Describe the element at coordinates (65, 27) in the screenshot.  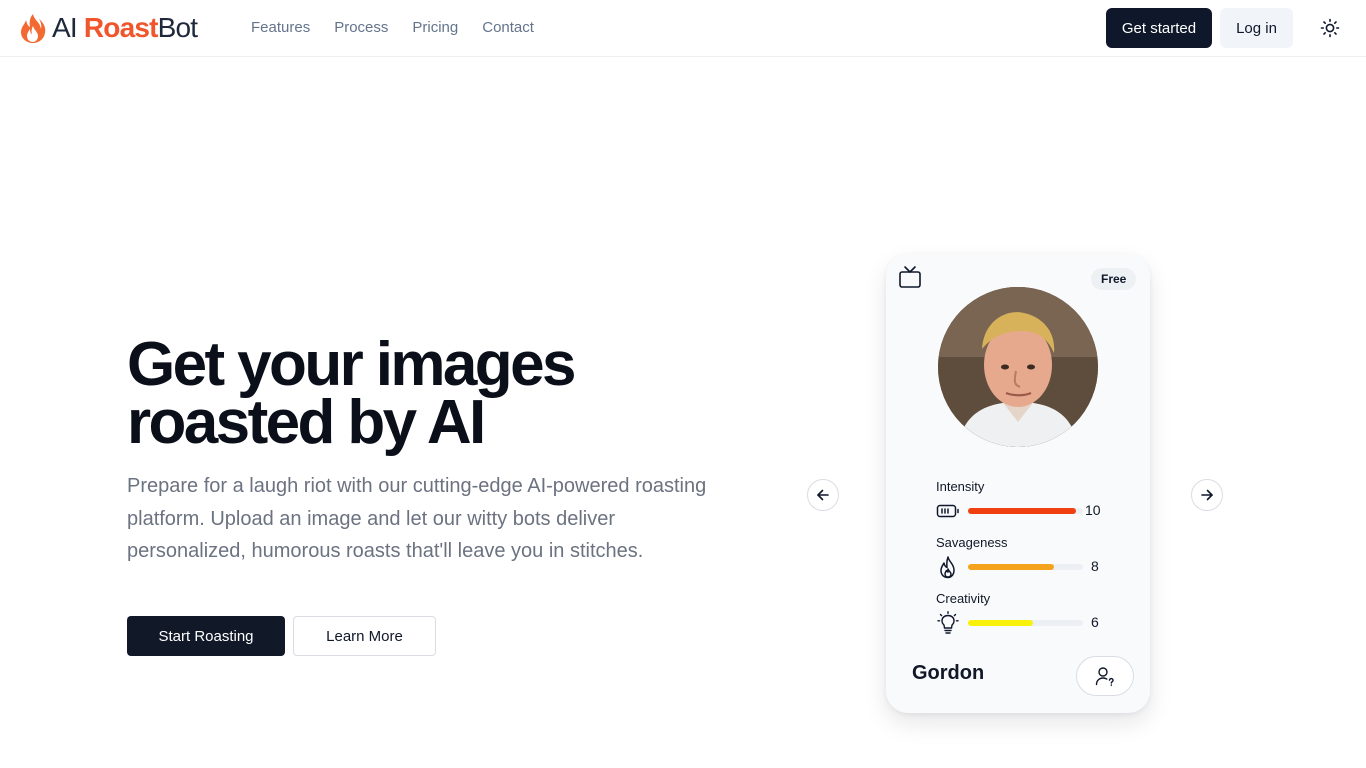
I see `brand-ai: AI` at that location.